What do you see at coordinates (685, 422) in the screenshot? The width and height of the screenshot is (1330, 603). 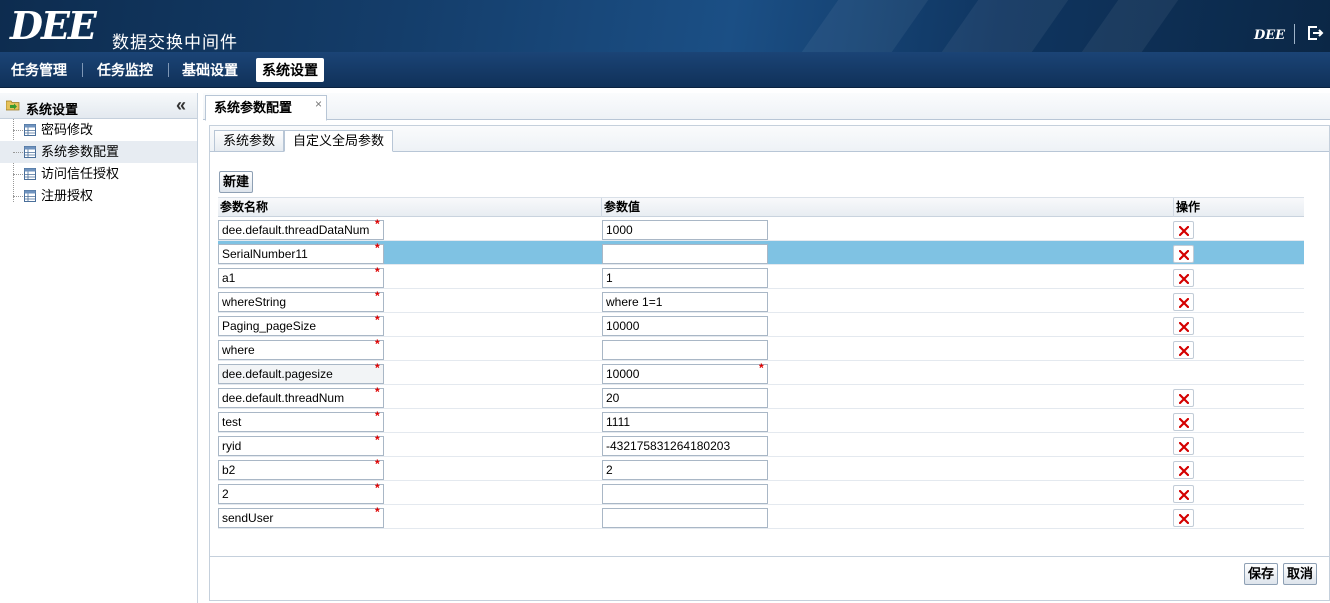 I see `param-value-input: 1111` at bounding box center [685, 422].